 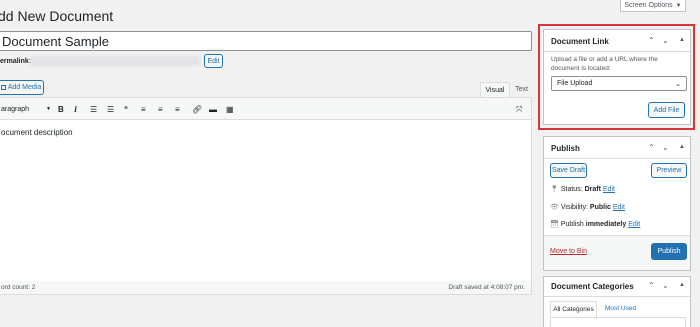 What do you see at coordinates (565, 148) in the screenshot?
I see `publish-title: Publish` at bounding box center [565, 148].